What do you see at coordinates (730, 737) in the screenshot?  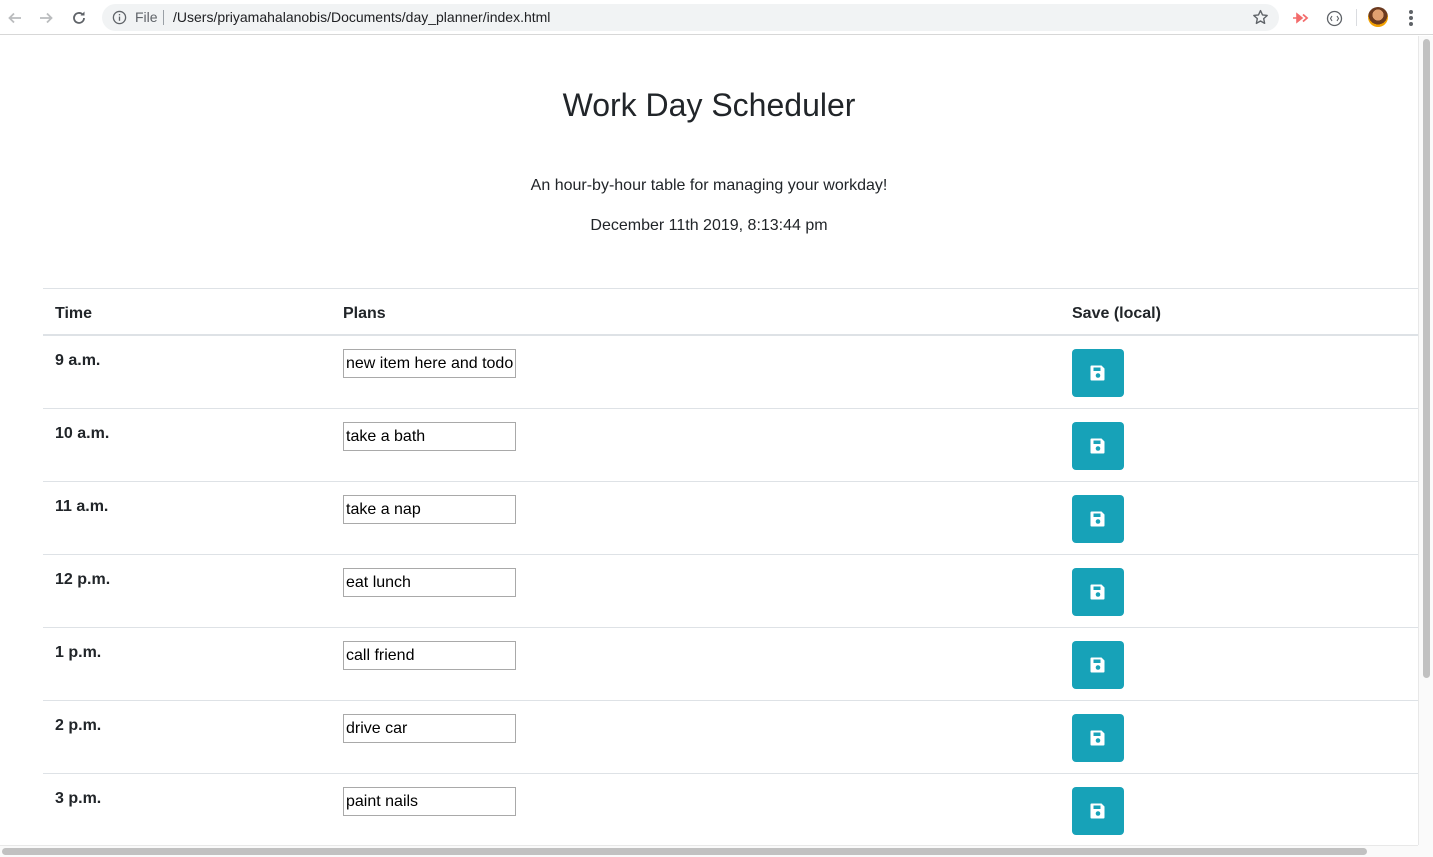 I see `table-row: 2 p.m.` at bounding box center [730, 737].